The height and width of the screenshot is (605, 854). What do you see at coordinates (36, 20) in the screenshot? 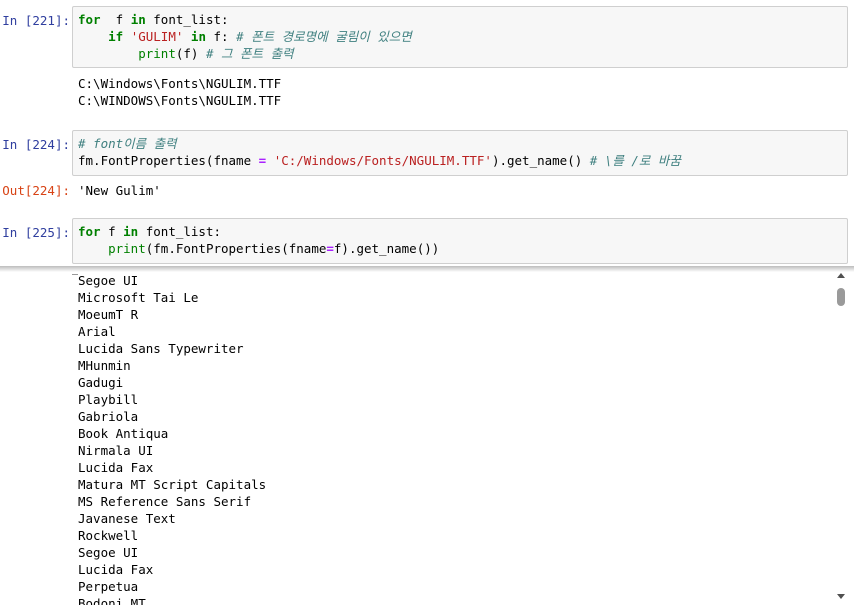
I see `input-prompt-221: In [221]:` at bounding box center [36, 20].